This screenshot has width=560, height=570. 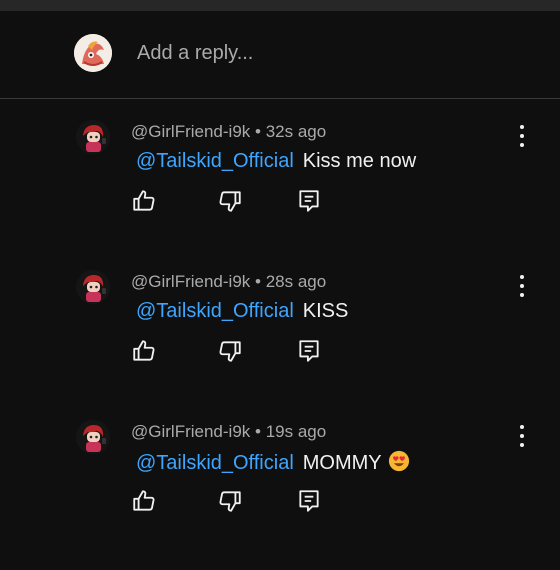 I want to click on comment-text: @Tailskid_Official Kiss me now, so click(x=276, y=161).